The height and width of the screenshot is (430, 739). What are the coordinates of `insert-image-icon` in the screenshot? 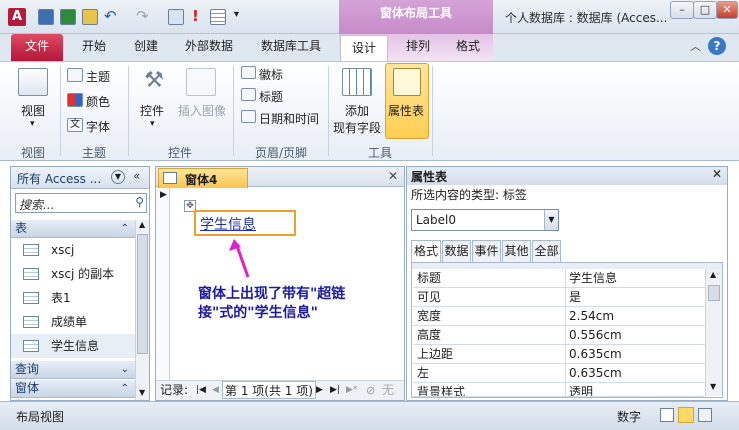 It's located at (201, 82).